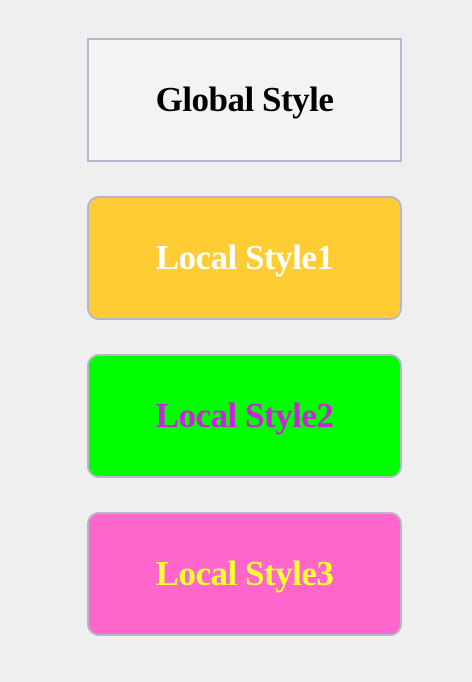  I want to click on local-style3-button-label: Local Style3, so click(244, 573).